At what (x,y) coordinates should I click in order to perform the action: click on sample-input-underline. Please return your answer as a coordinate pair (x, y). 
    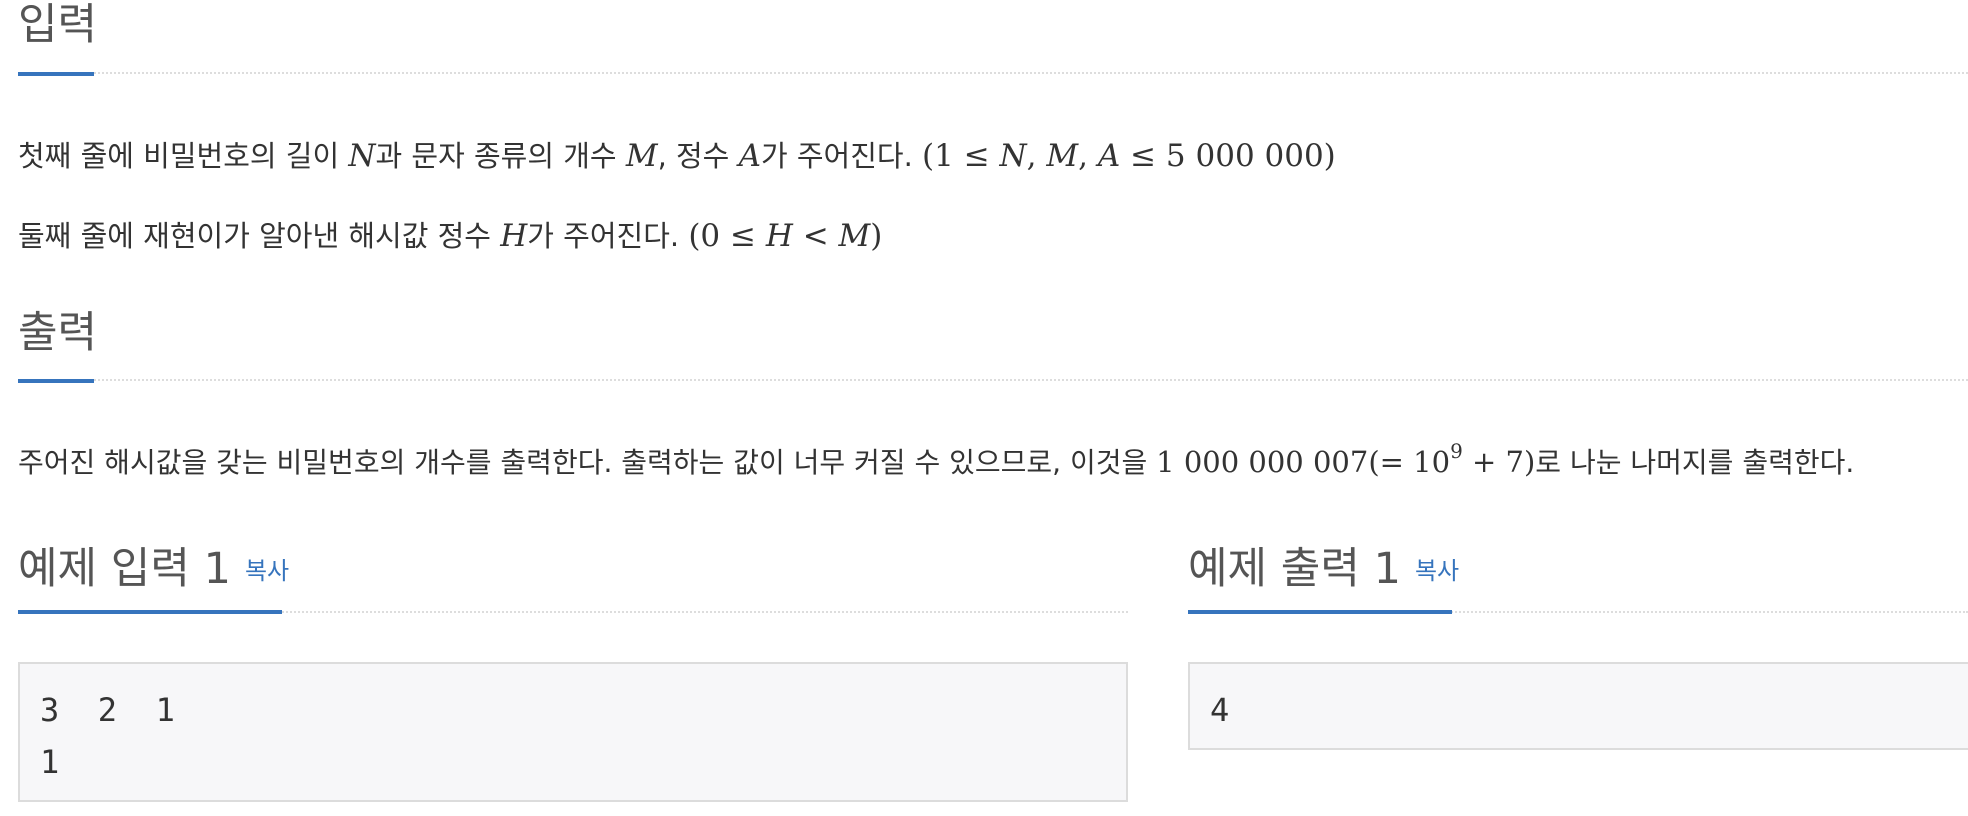
    Looking at the image, I should click on (150, 612).